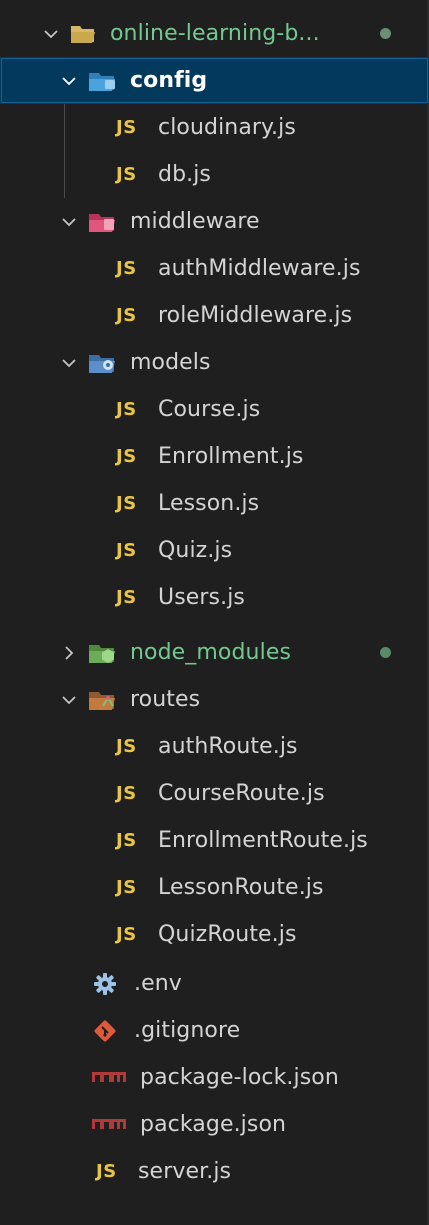 This screenshot has width=429, height=1225. What do you see at coordinates (209, 503) in the screenshot?
I see `file-label: Lesson.js` at bounding box center [209, 503].